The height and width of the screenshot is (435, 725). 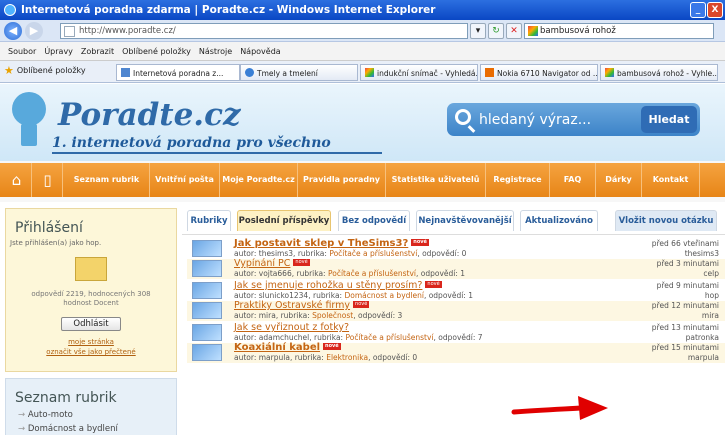 I want to click on post-last-user: celp, so click(x=711, y=273).